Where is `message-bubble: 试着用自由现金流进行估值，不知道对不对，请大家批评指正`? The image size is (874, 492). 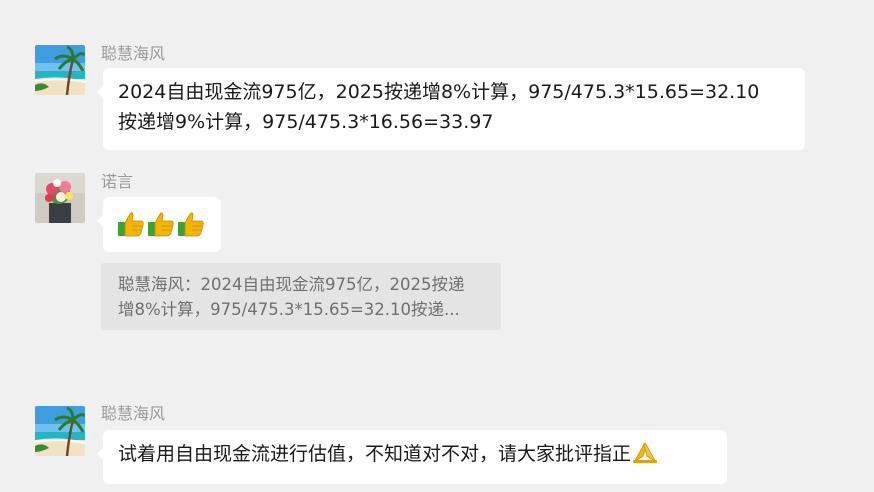
message-bubble: 试着用自由现金流进行估值，不知道对不对，请大家批评指正 is located at coordinates (412, 457).